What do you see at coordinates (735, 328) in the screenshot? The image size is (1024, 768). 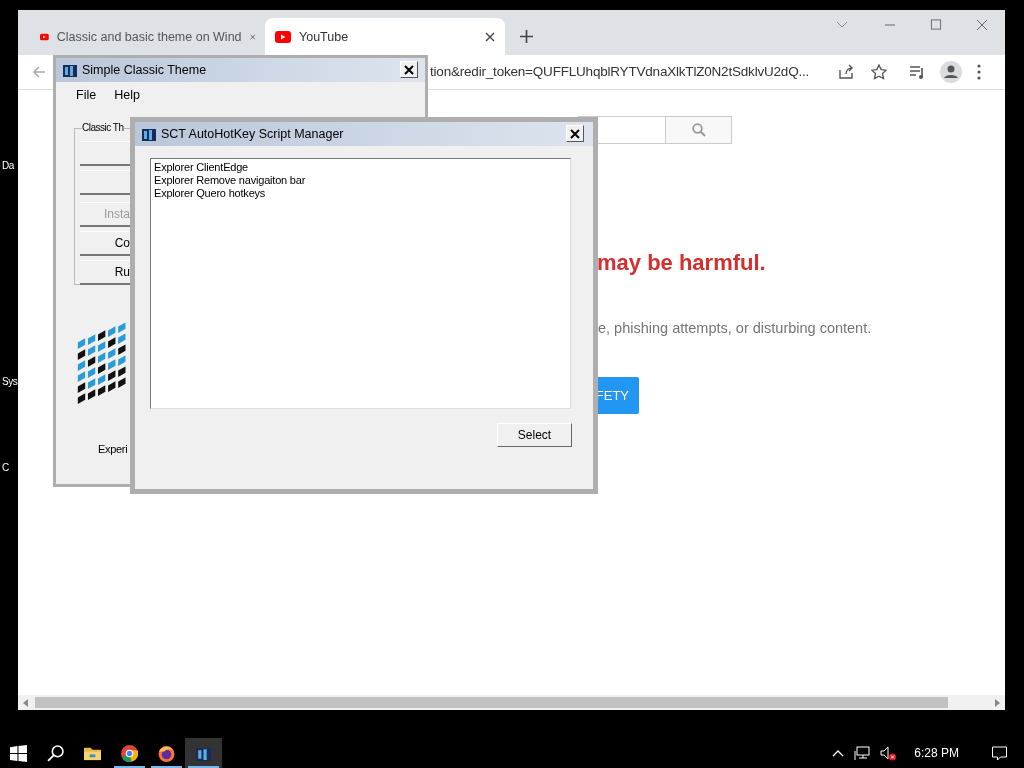 I see `warning-text: e, phishing attempts, or disturbing content.` at bounding box center [735, 328].